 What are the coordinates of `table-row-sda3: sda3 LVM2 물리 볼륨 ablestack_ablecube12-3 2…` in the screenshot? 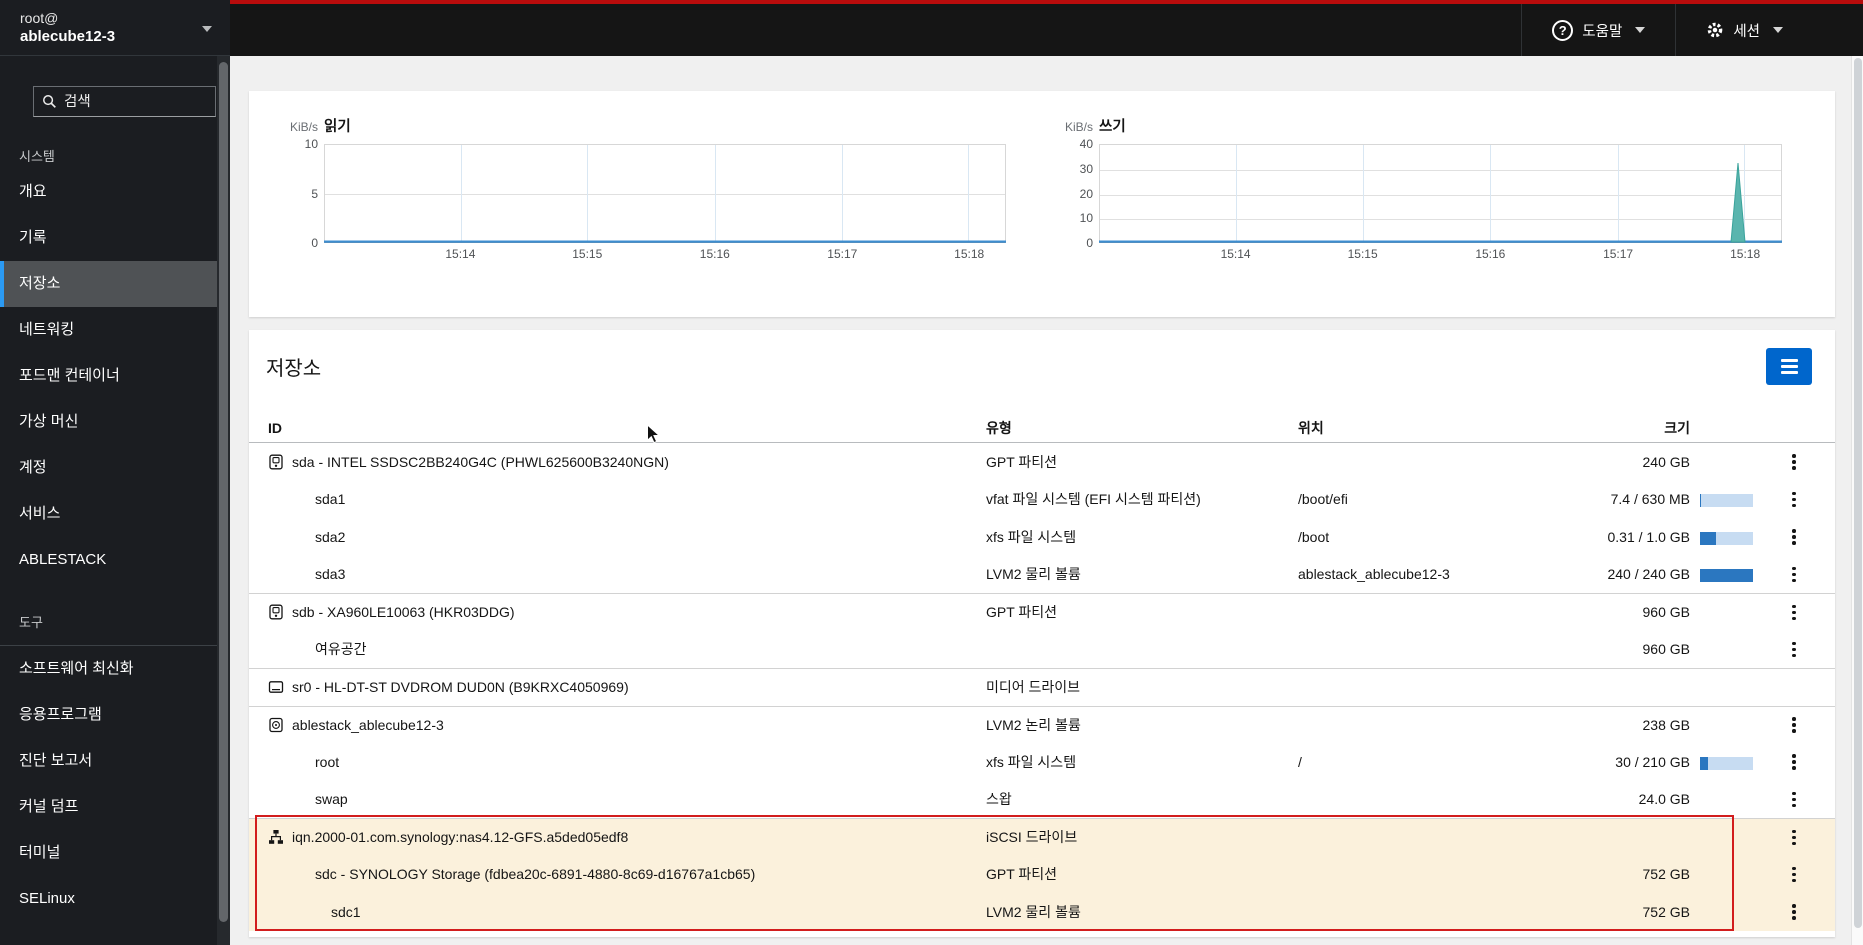 It's located at (1042, 575).